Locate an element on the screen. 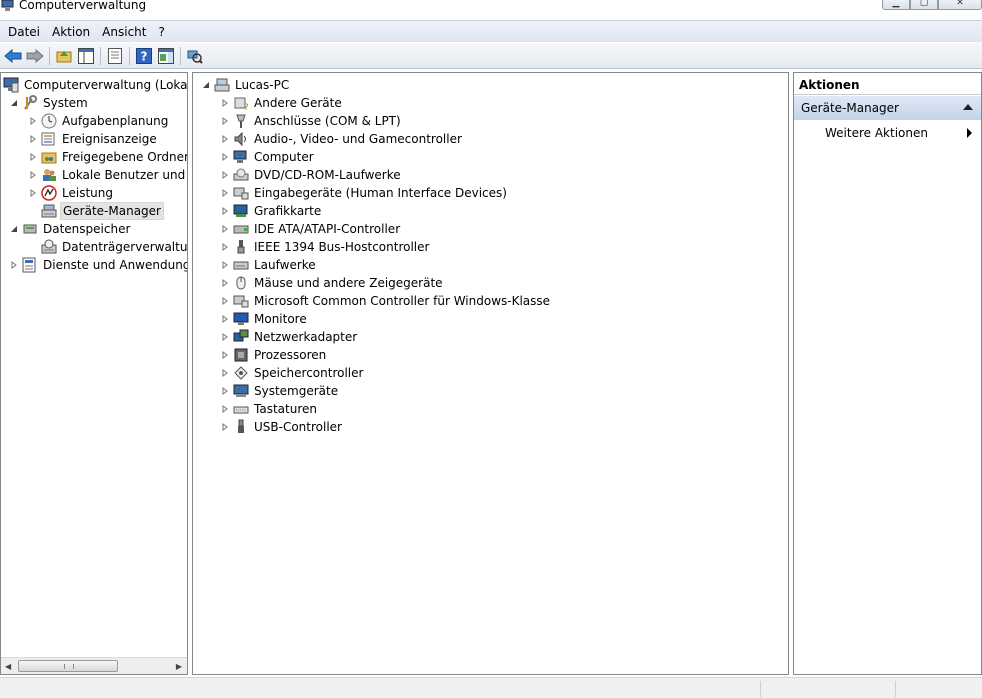 Image resolution: width=982 pixels, height=698 pixels. device-category-row: Speichercontroller is located at coordinates (292, 373).